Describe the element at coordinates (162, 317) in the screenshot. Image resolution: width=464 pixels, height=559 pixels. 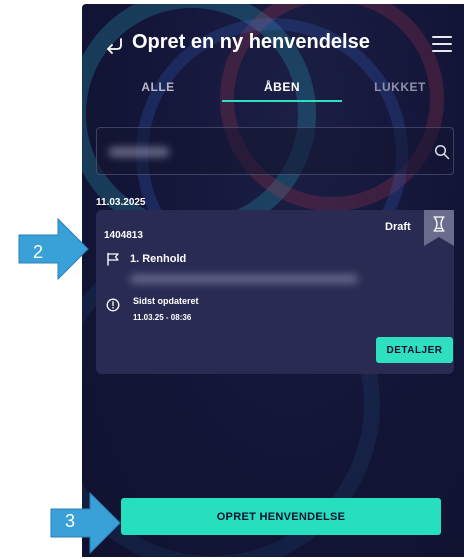
I see `updated-timestamp: 11.03.25 - 08:36` at that location.